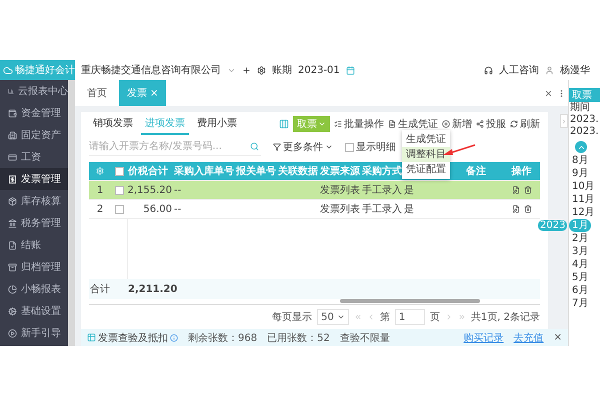 The image size is (600, 400). What do you see at coordinates (580, 238) in the screenshot?
I see `month-item: 2月` at bounding box center [580, 238].